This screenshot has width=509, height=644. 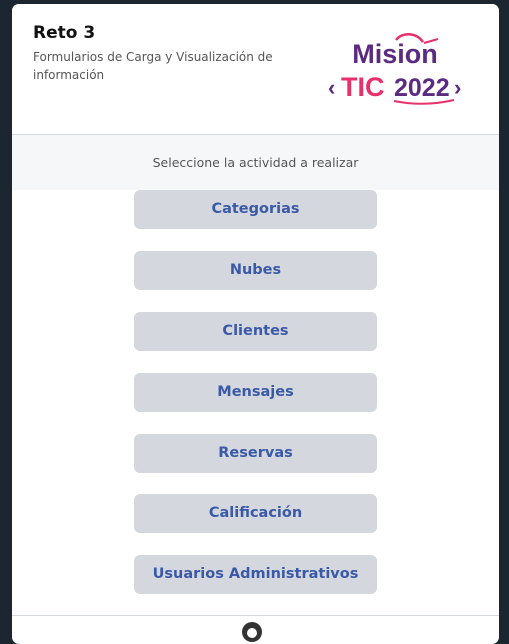 I want to click on page-title: Reto 3, so click(x=64, y=33).